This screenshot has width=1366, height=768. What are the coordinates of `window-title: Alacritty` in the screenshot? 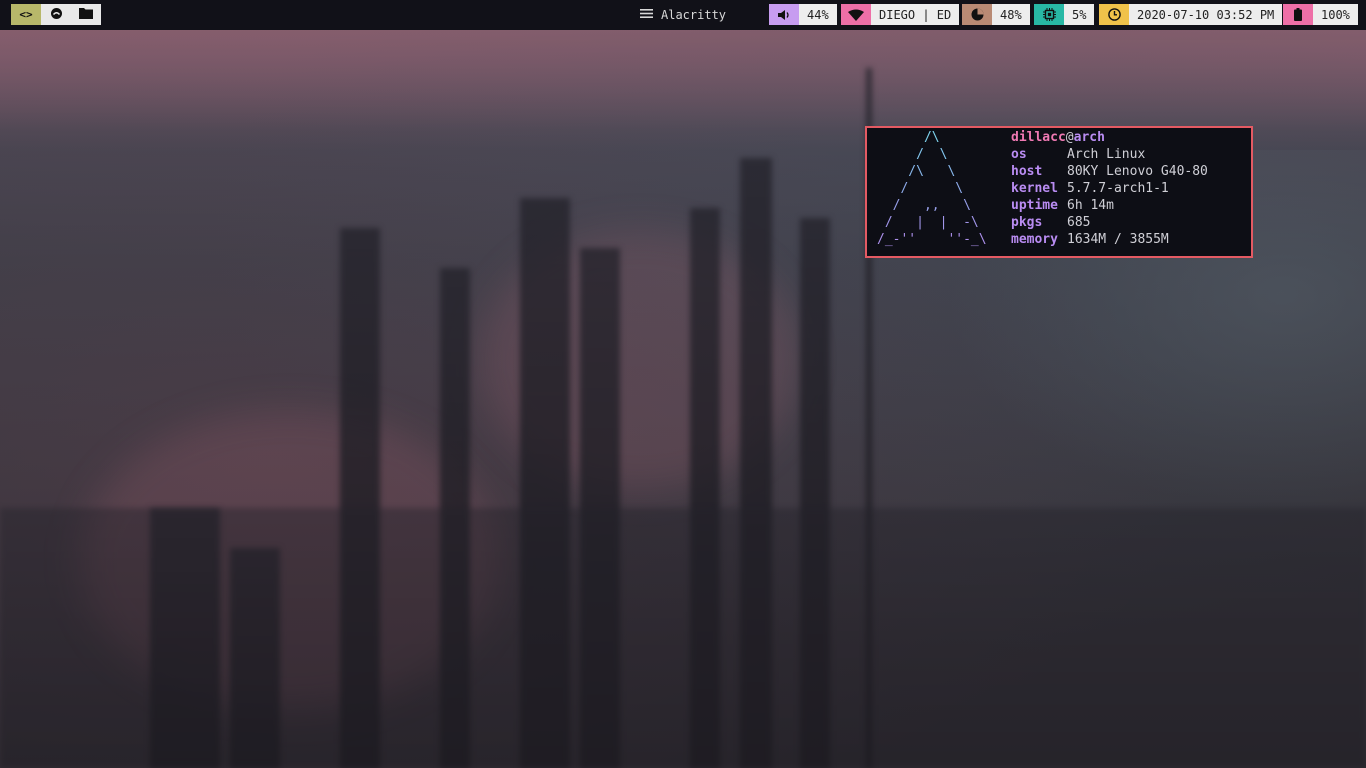 It's located at (683, 14).